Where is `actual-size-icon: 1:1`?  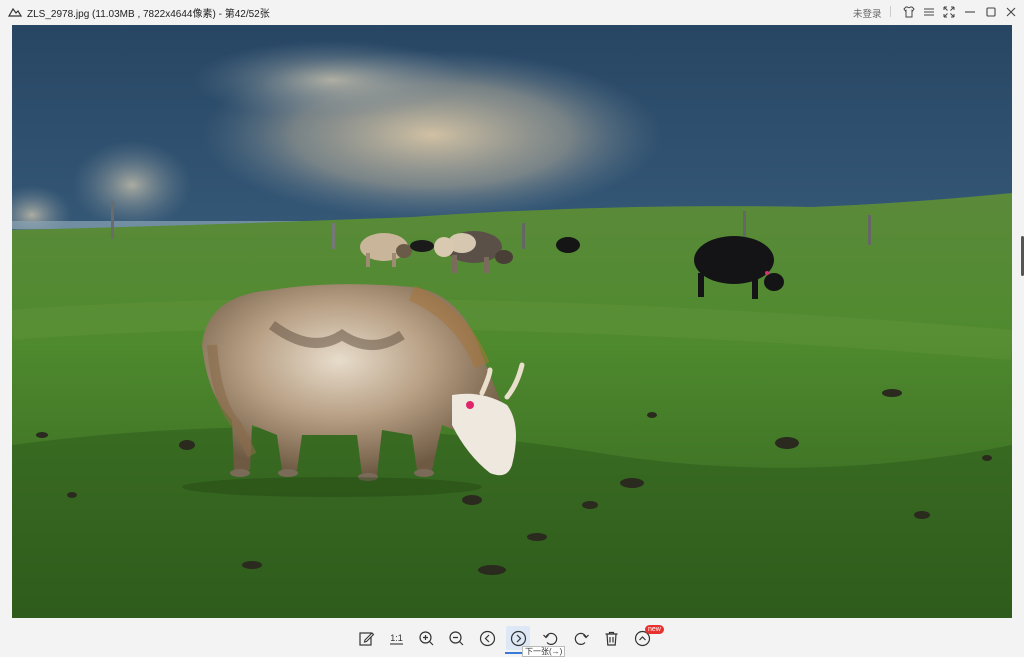
actual-size-icon: 1:1 is located at coordinates (396, 638).